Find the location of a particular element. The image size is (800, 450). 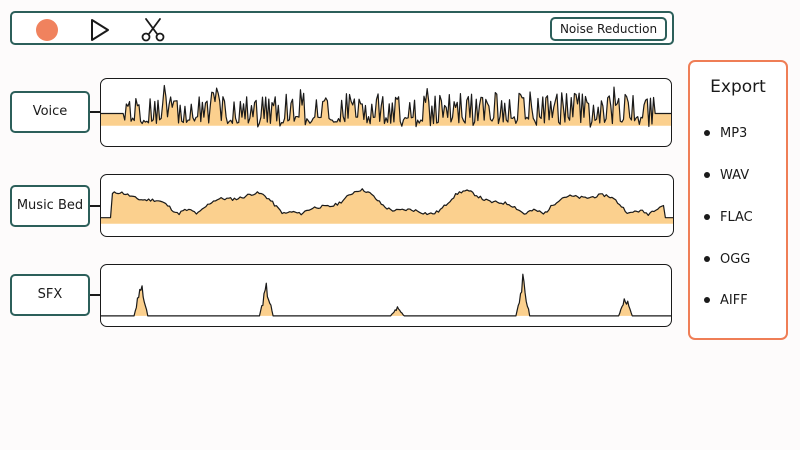

music-bed-waveform-lane is located at coordinates (387, 205).